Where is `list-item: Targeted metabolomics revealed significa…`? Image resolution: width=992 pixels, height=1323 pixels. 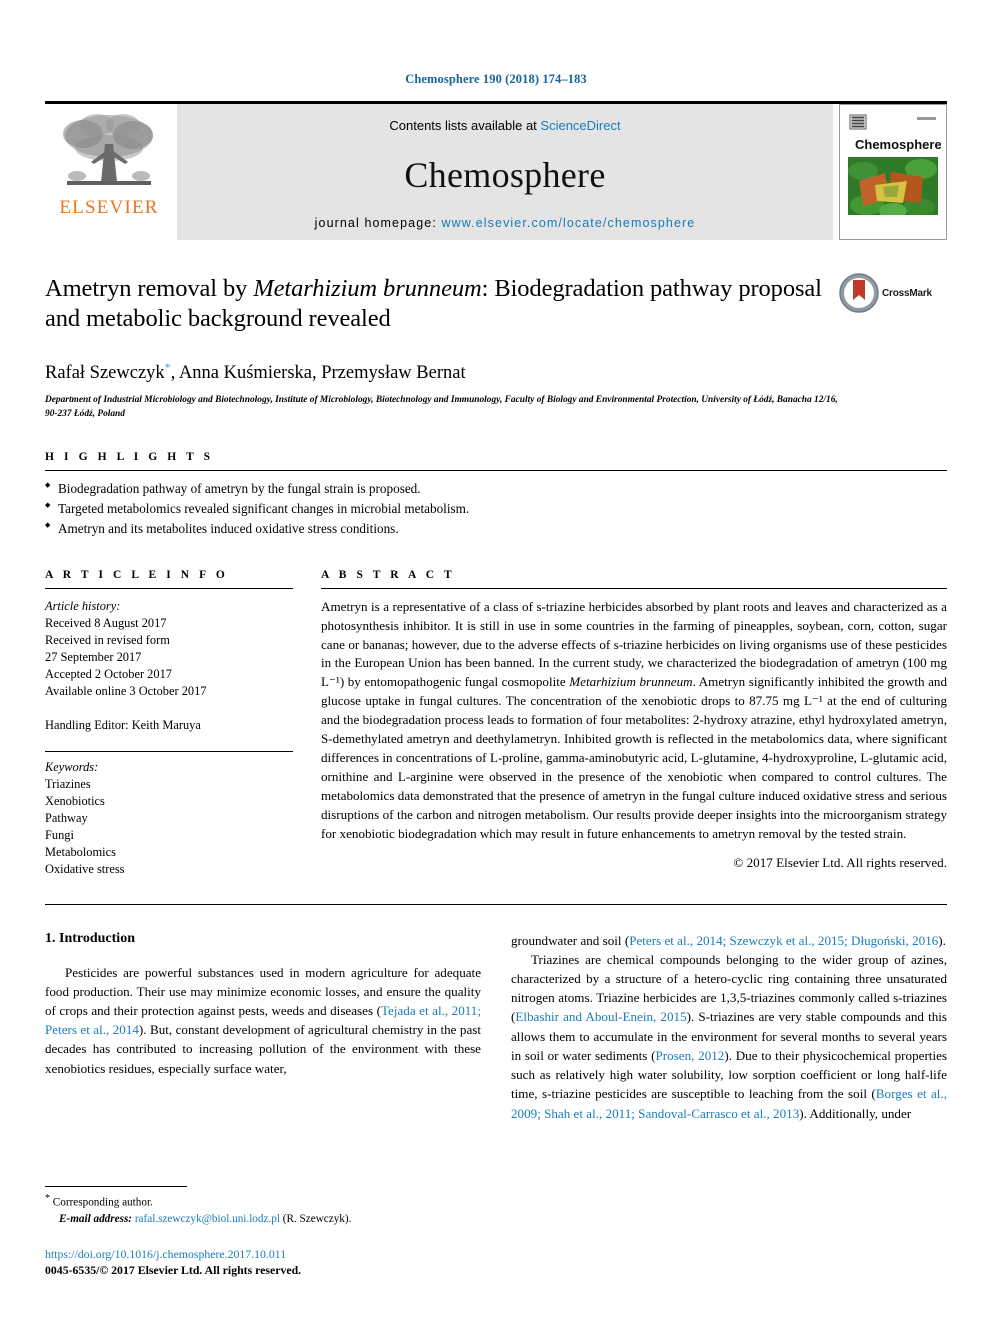 list-item: Targeted metabolomics revealed significa… is located at coordinates (496, 509).